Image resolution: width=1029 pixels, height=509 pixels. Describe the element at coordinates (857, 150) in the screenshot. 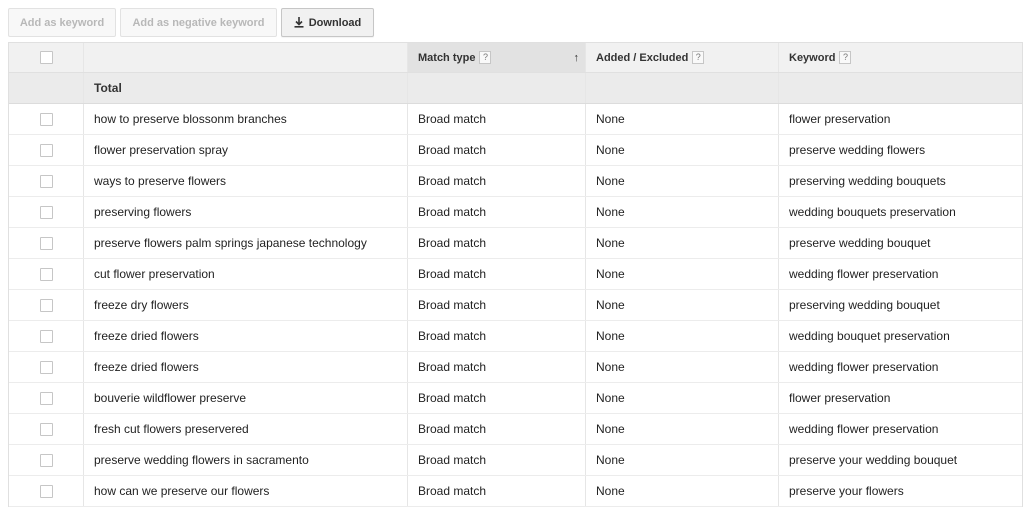

I see `keyword-cell: preserve wedding flowers` at that location.